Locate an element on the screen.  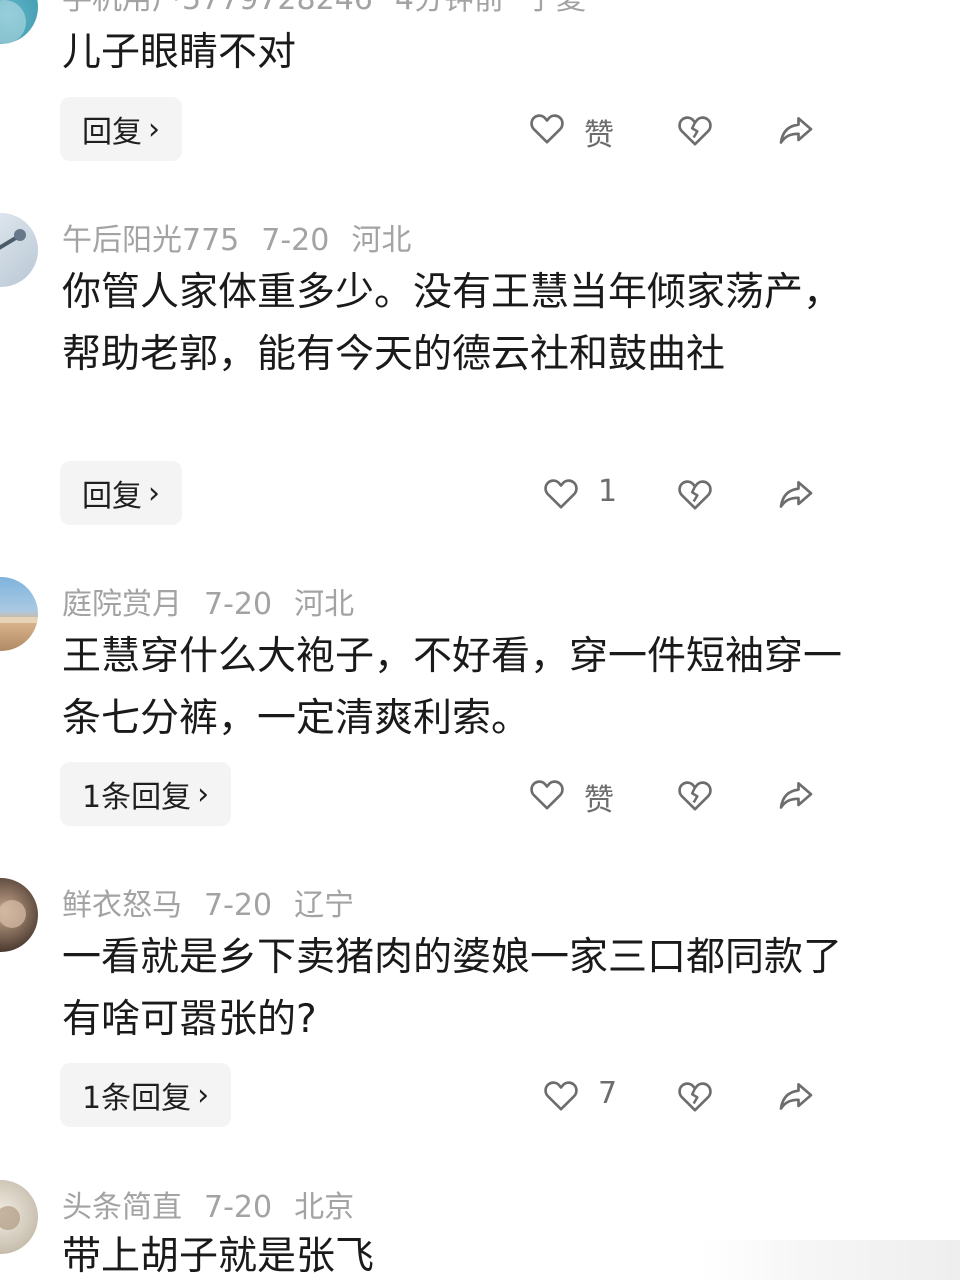
comment-region: 宁夏 is located at coordinates (556, 8).